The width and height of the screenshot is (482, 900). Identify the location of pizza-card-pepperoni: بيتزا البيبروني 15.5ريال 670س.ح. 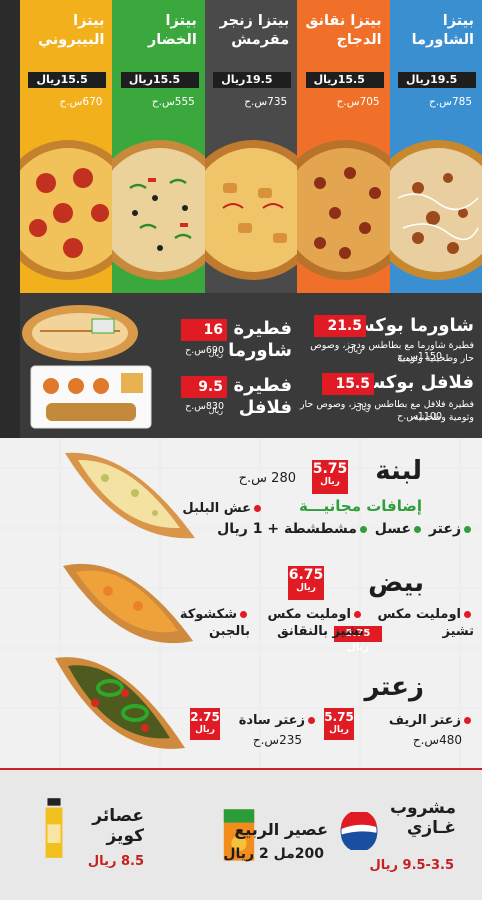
(66, 146).